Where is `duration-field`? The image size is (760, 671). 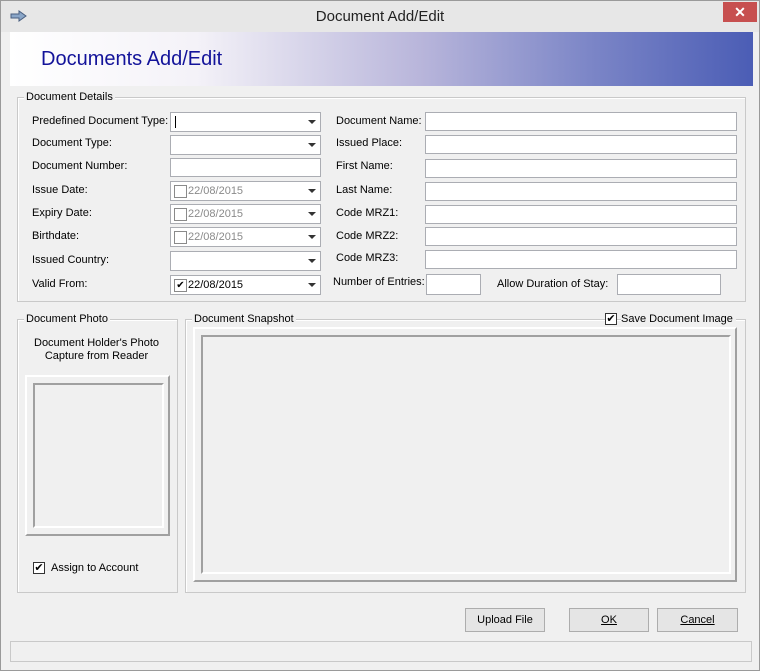
duration-field is located at coordinates (669, 284).